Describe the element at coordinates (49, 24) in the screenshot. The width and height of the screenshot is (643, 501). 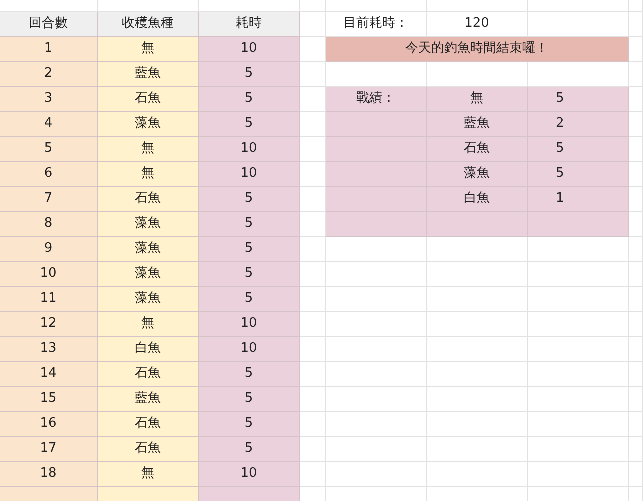
I see `column-header: 回合數` at that location.